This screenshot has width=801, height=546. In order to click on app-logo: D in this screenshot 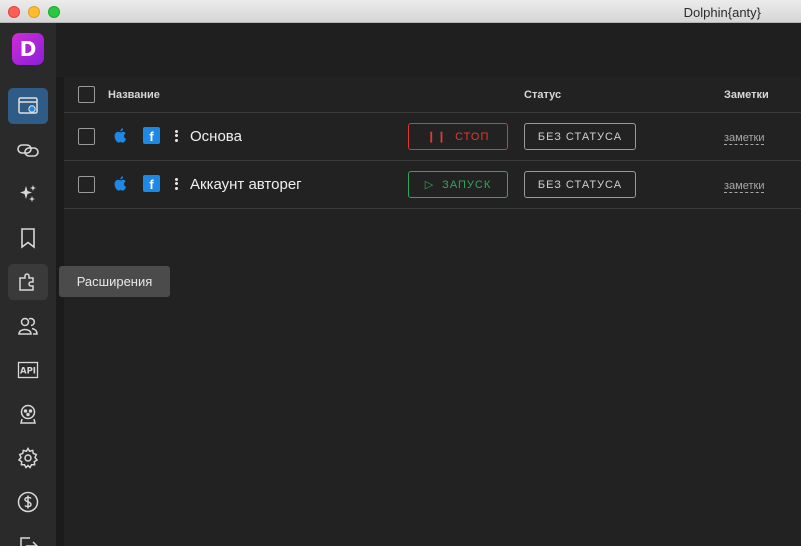, I will do `click(28, 49)`.